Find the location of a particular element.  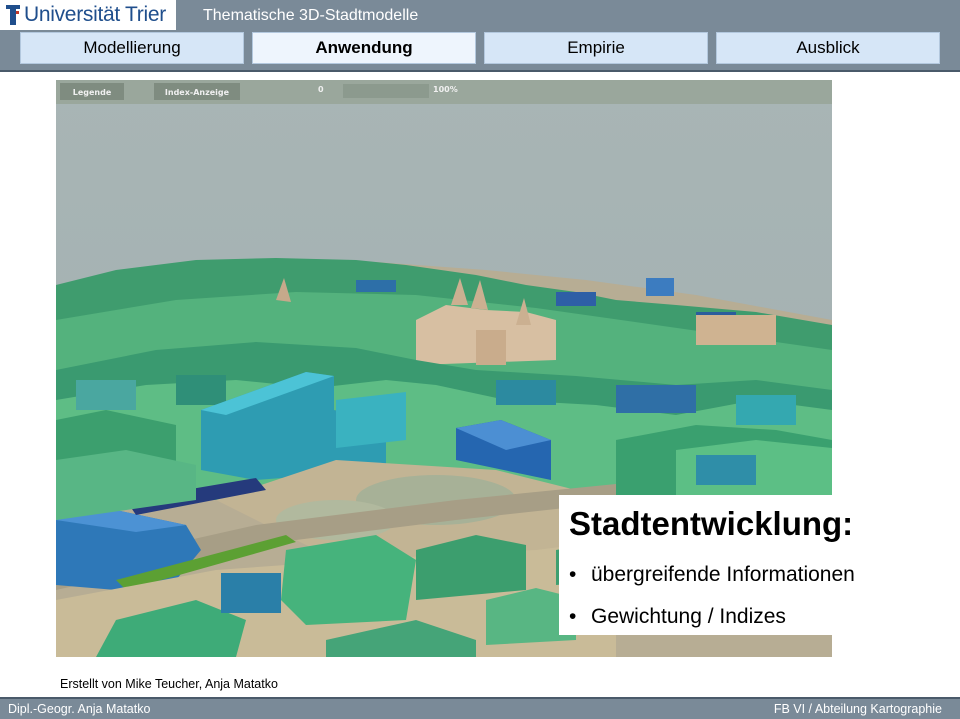

callout-bullet: • übergreifende Informationen is located at coordinates (712, 574).